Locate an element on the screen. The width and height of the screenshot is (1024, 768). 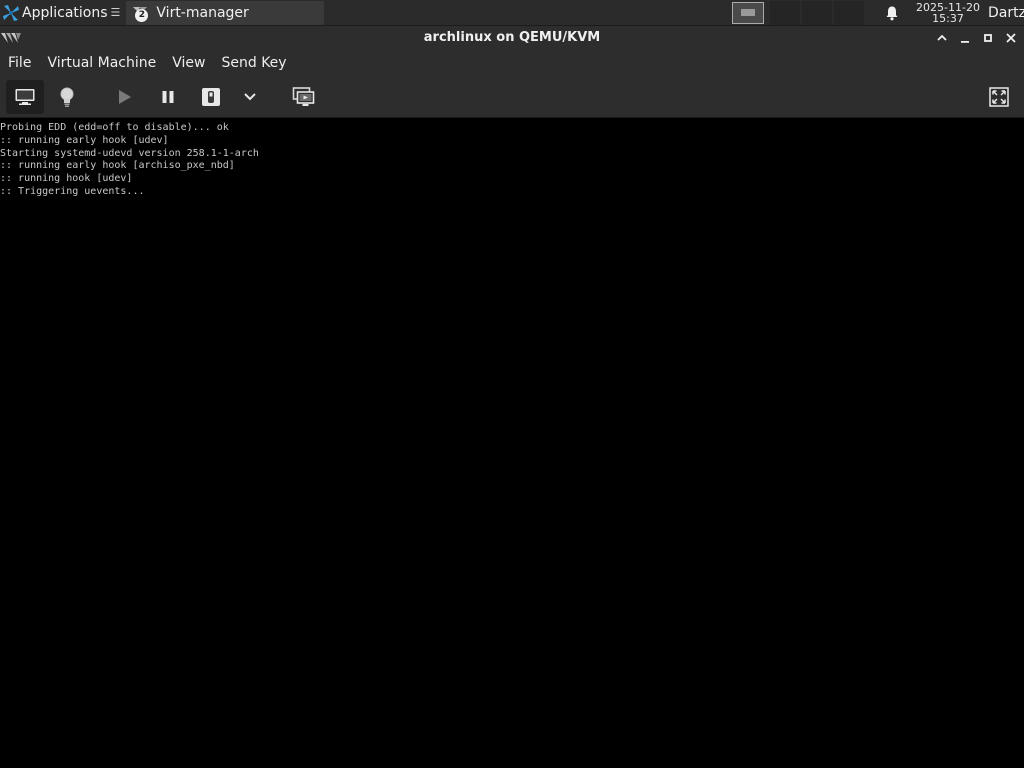
window-title: archlinux on QEMU/KVM is located at coordinates (512, 37).